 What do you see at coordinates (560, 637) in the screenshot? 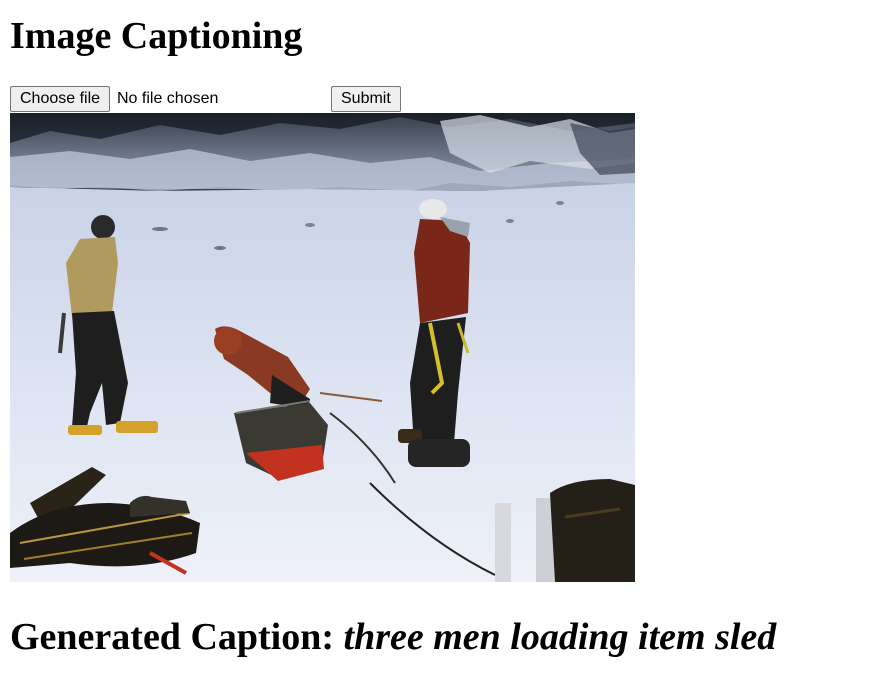
I see `caption-text: three men loading item sled` at bounding box center [560, 637].